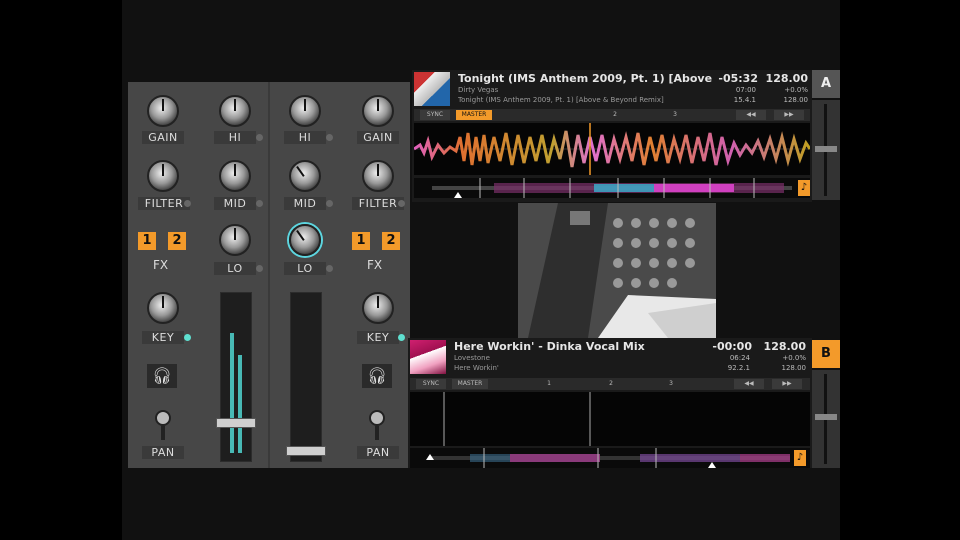 The height and width of the screenshot is (540, 960). What do you see at coordinates (826, 419) in the screenshot?
I see `deck-b-tempo-slider` at bounding box center [826, 419].